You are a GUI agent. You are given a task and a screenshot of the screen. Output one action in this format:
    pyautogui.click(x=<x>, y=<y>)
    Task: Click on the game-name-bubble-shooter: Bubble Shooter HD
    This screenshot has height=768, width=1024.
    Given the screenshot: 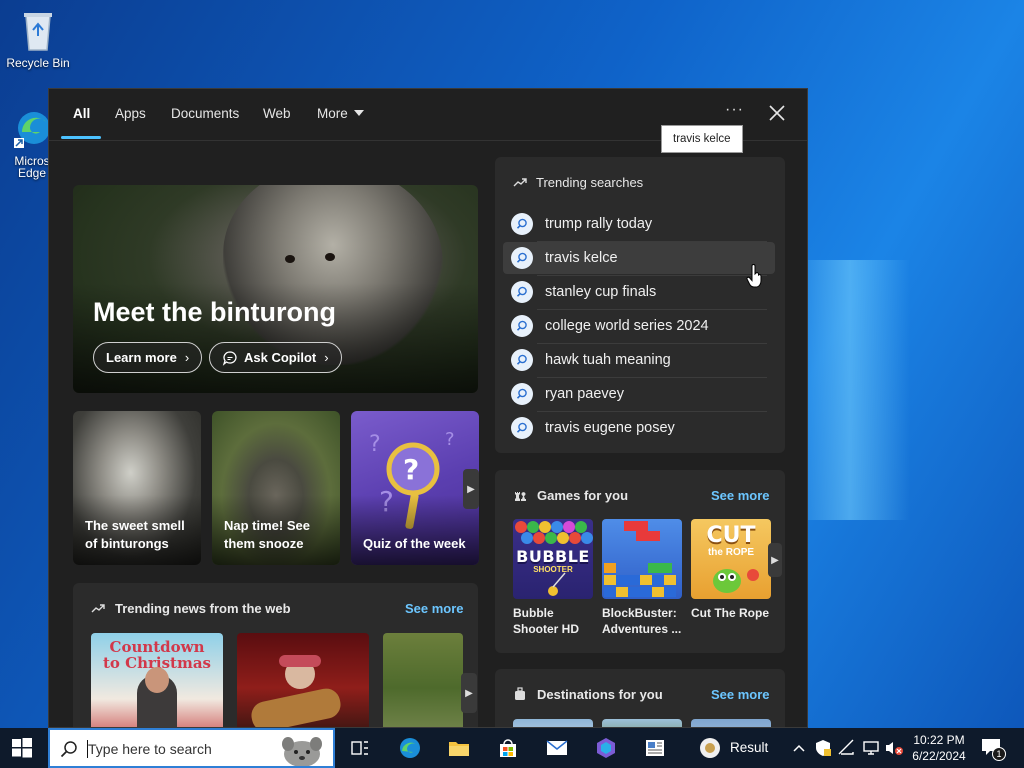 What is the action you would take?
    pyautogui.click(x=557, y=621)
    